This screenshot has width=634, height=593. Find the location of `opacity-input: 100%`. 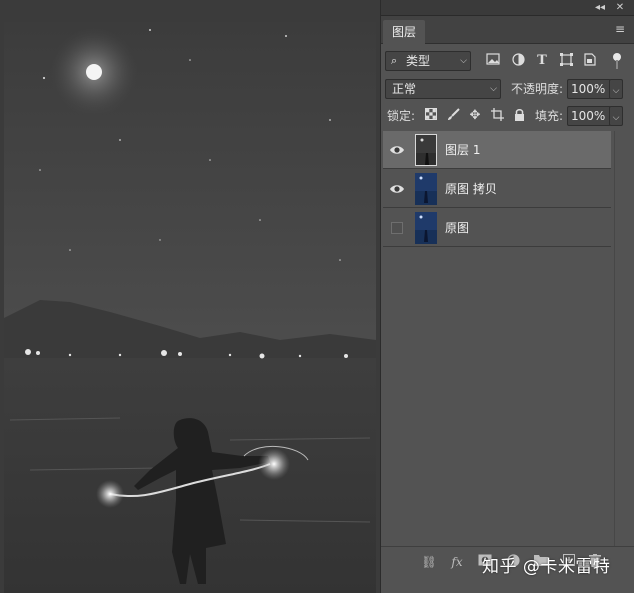

opacity-input: 100% is located at coordinates (589, 89).